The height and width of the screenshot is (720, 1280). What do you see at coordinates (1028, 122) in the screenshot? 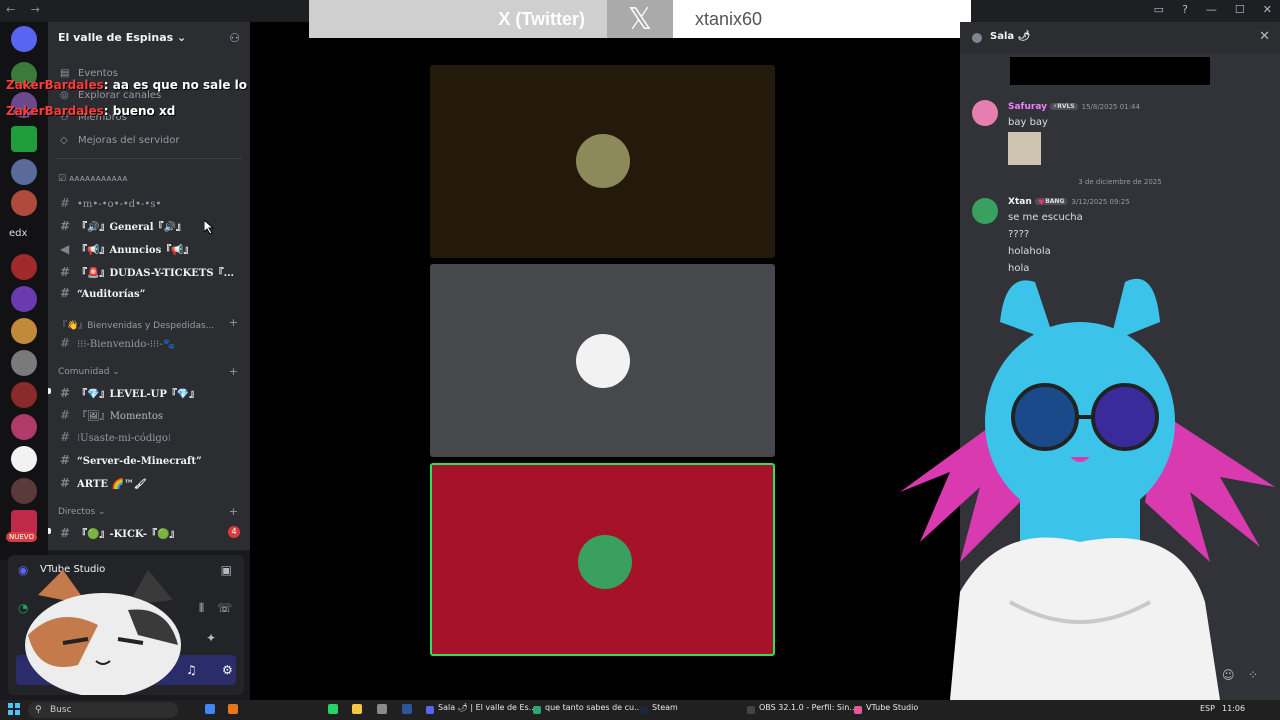
I see `message-text: bay bay` at bounding box center [1028, 122].